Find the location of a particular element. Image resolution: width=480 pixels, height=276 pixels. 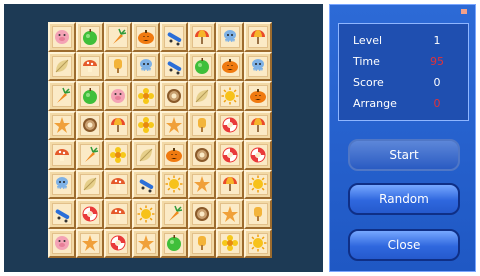

umbrella-icon is located at coordinates (202, 37).